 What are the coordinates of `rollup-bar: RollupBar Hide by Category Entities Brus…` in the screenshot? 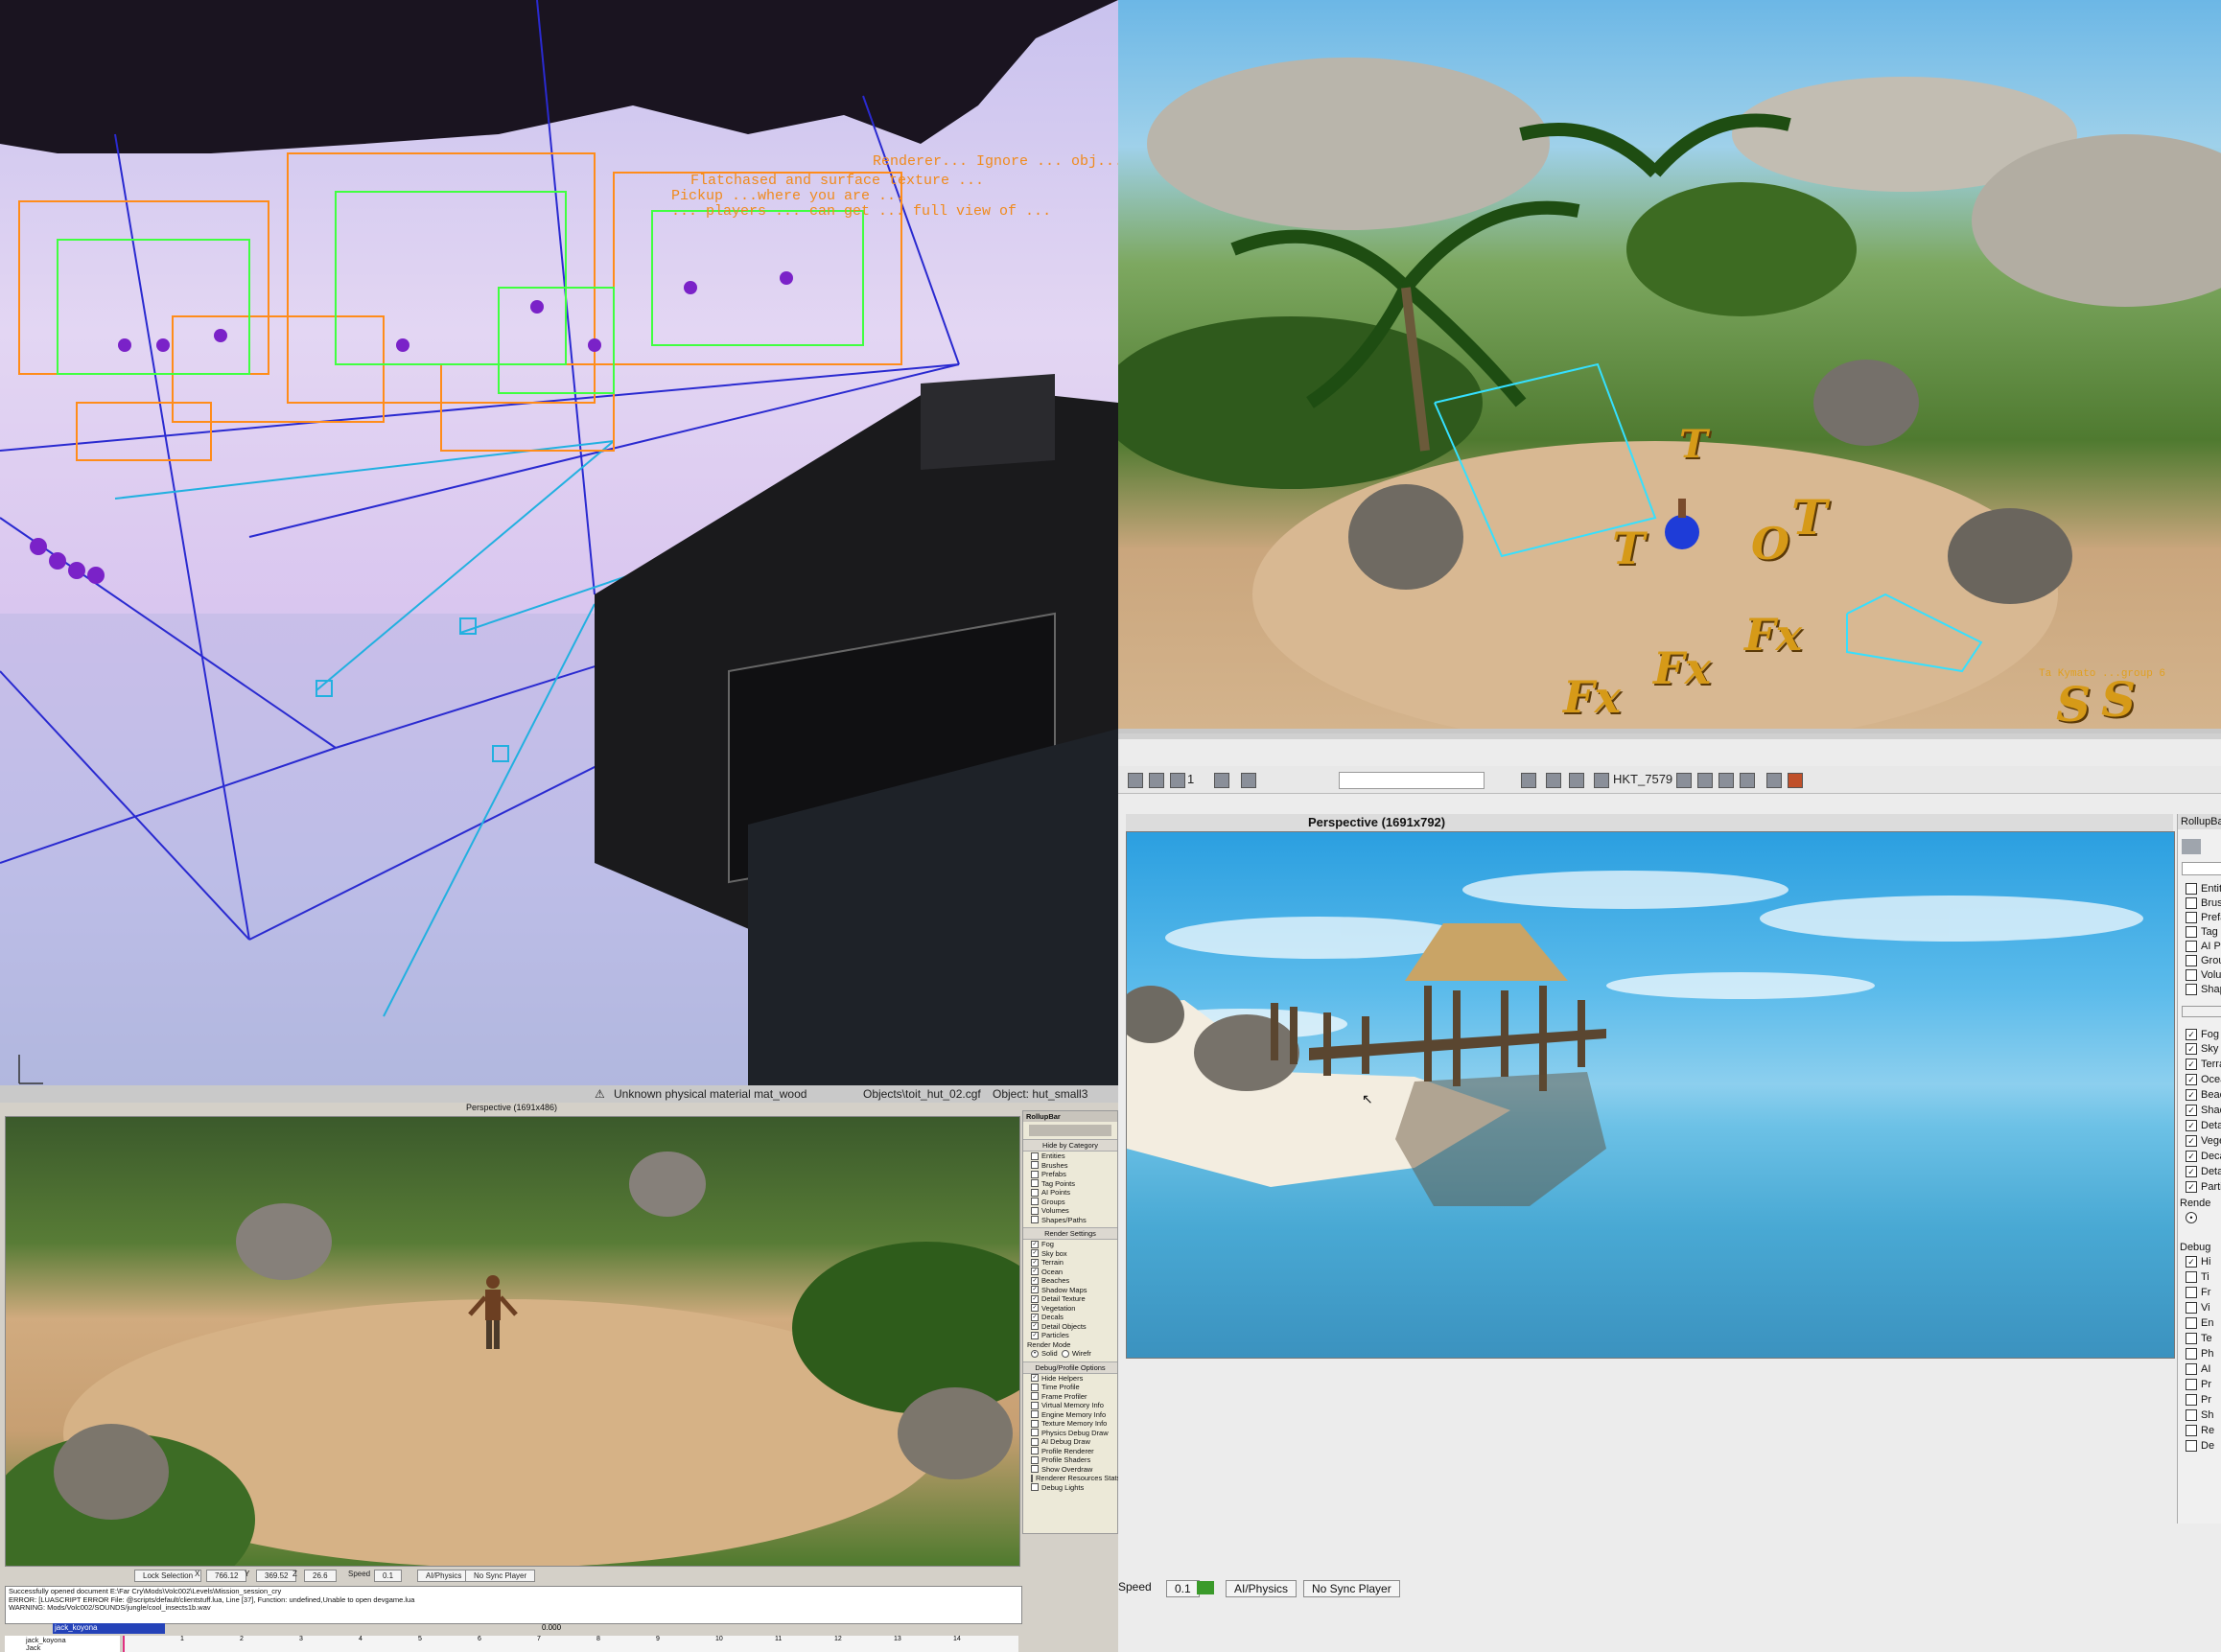 It's located at (1070, 1322).